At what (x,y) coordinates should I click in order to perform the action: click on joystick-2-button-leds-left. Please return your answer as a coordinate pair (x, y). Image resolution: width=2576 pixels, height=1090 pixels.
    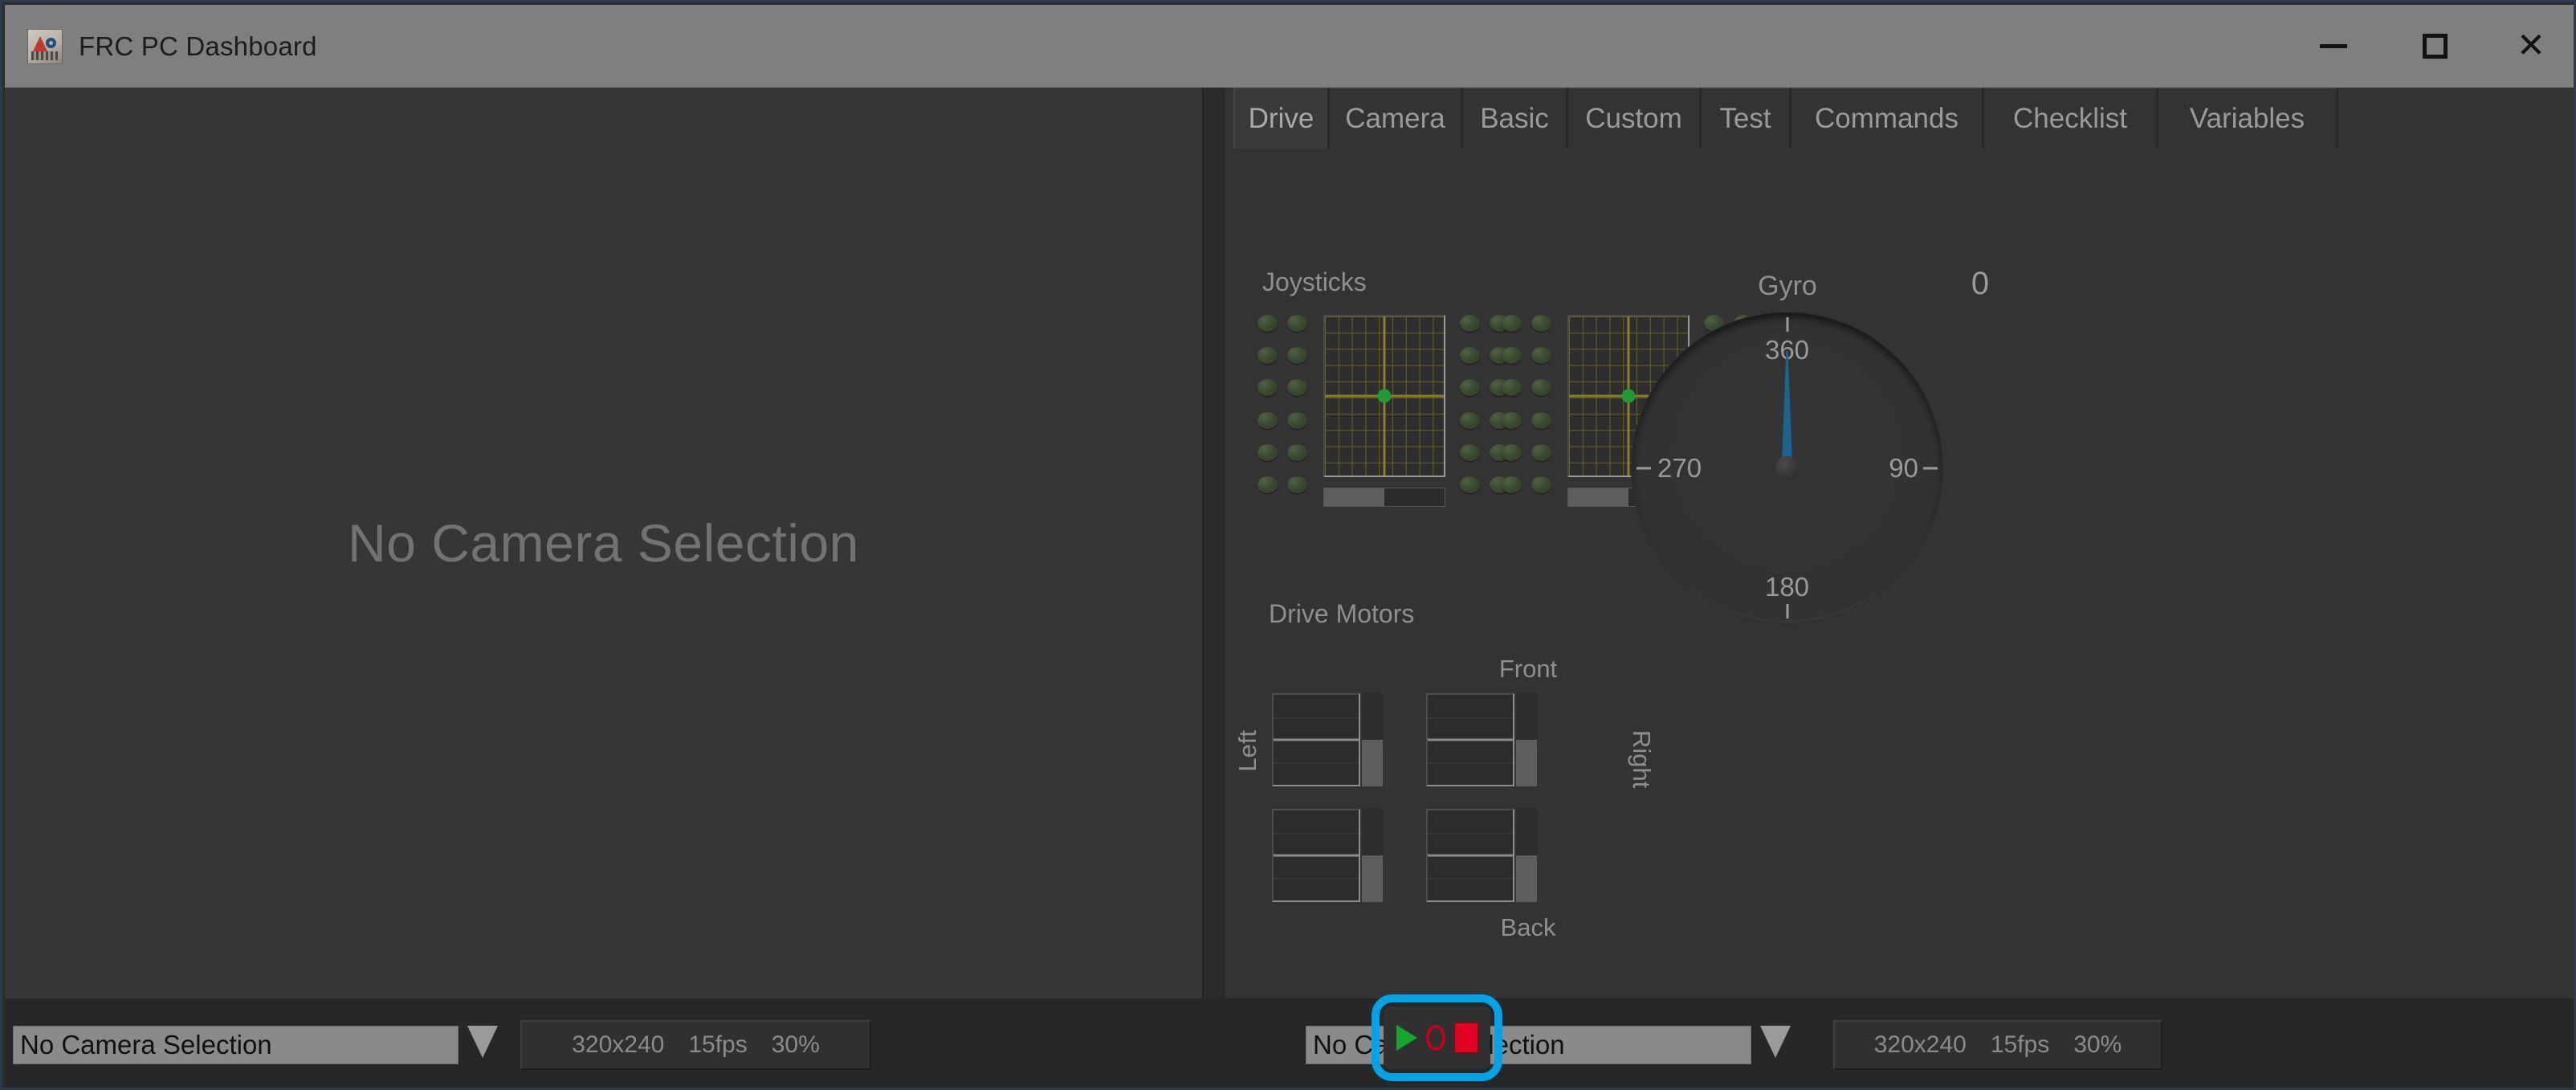
    Looking at the image, I should click on (1526, 404).